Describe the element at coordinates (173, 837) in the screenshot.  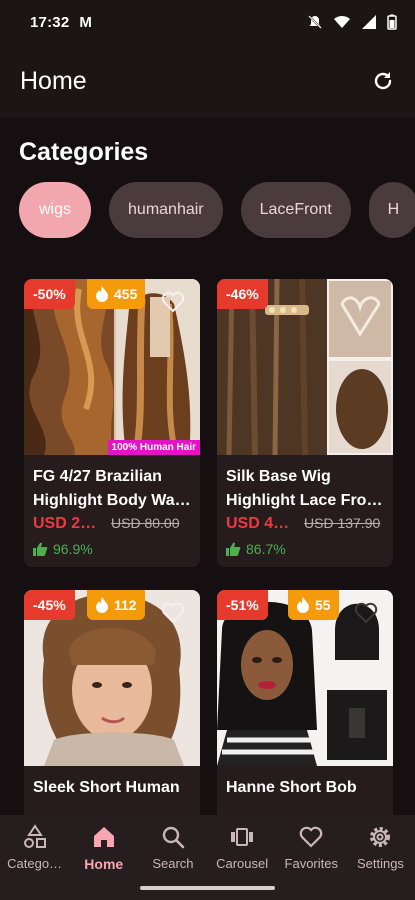
I see `search-icon` at that location.